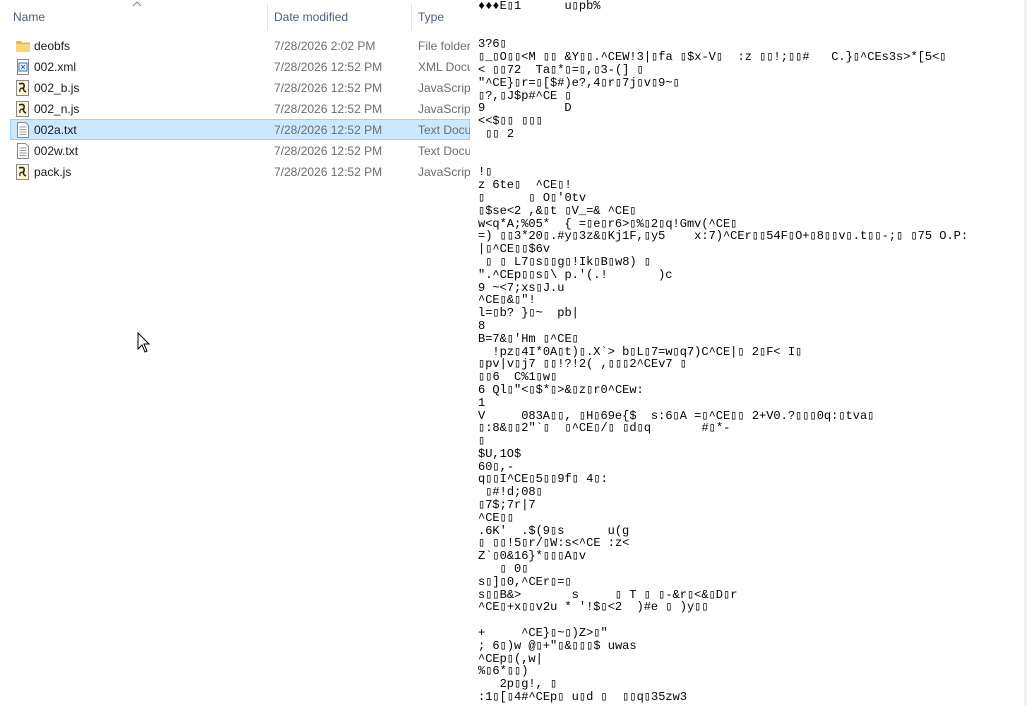 Image resolution: width=1027 pixels, height=706 pixels. What do you see at coordinates (23, 67) in the screenshot?
I see `xml-file-icon` at bounding box center [23, 67].